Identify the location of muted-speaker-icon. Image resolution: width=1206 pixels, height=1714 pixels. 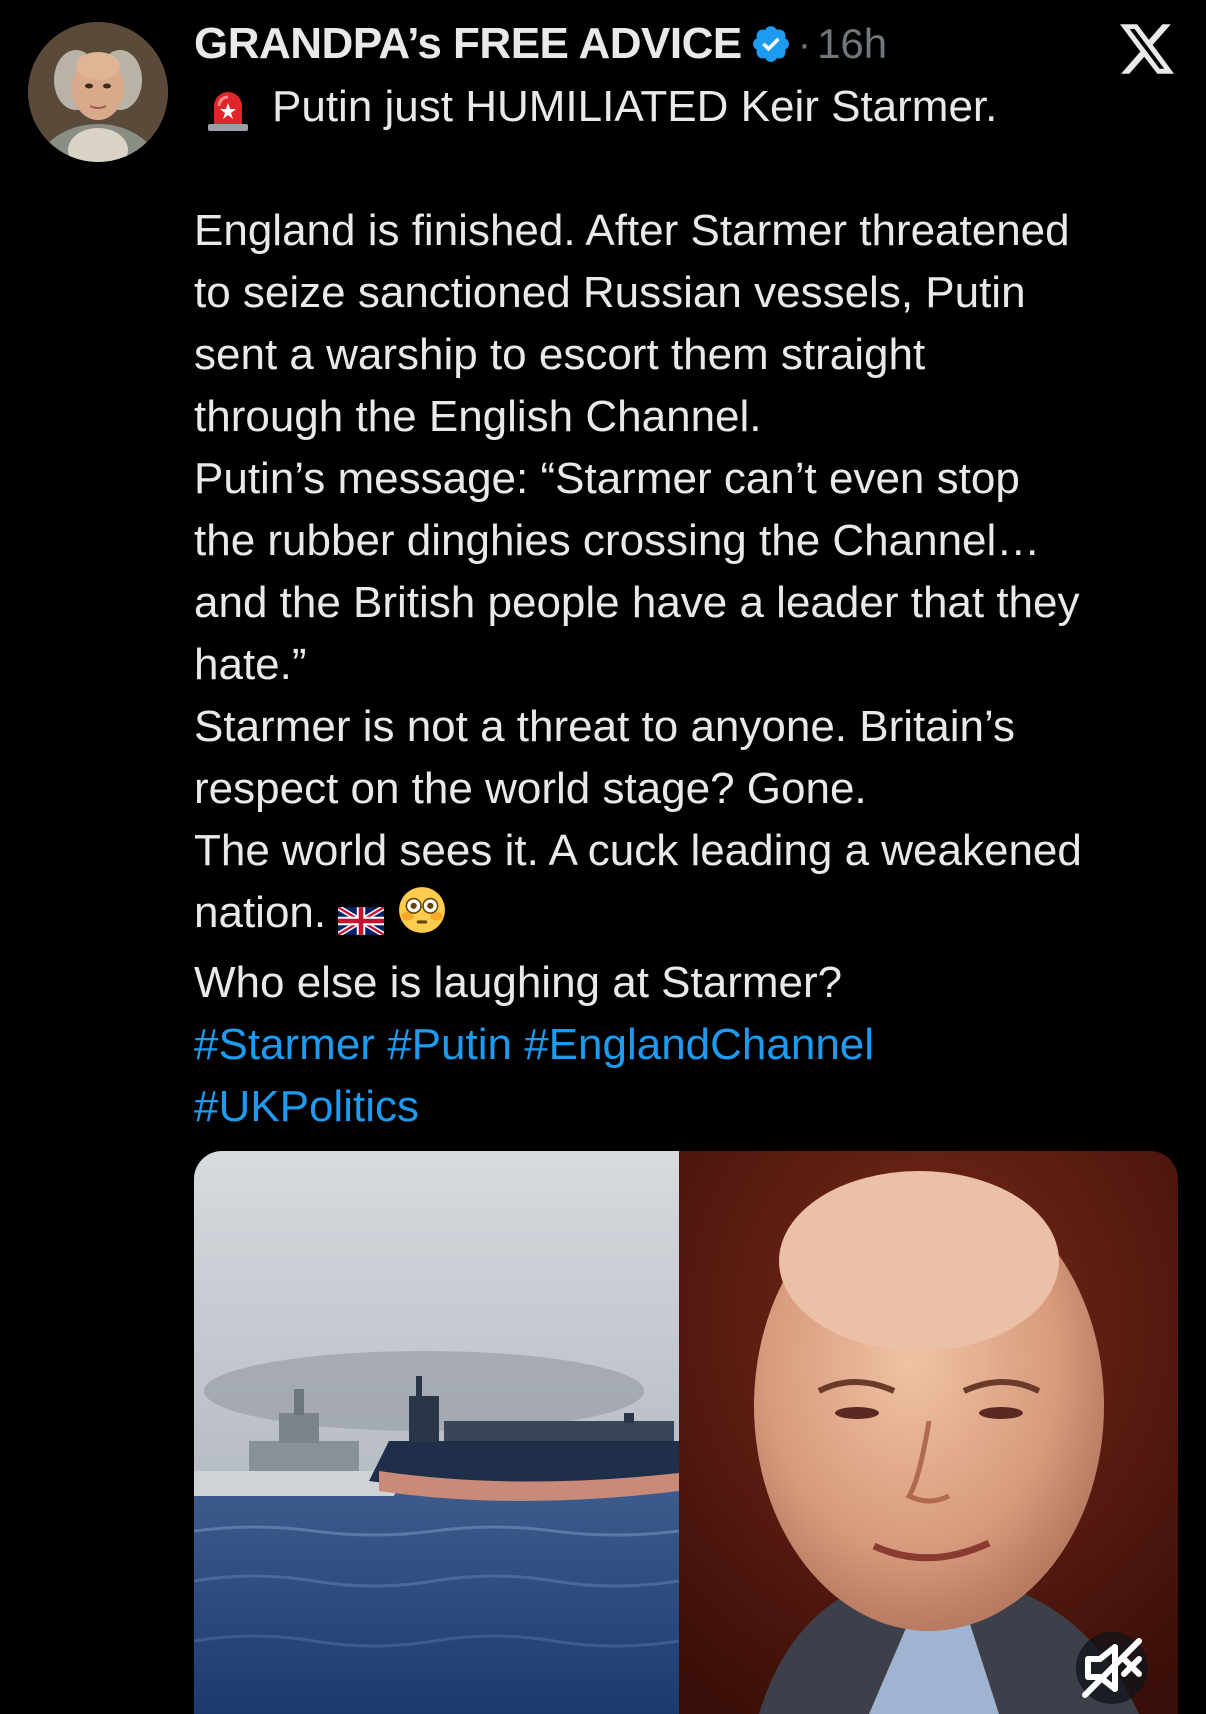
(1112, 1668).